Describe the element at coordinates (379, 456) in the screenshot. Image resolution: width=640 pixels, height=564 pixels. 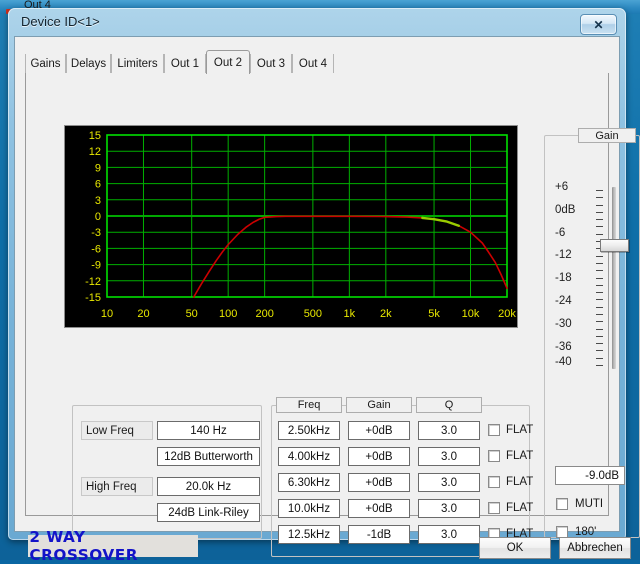
I see `eq-gain-row-2: +0dB` at that location.